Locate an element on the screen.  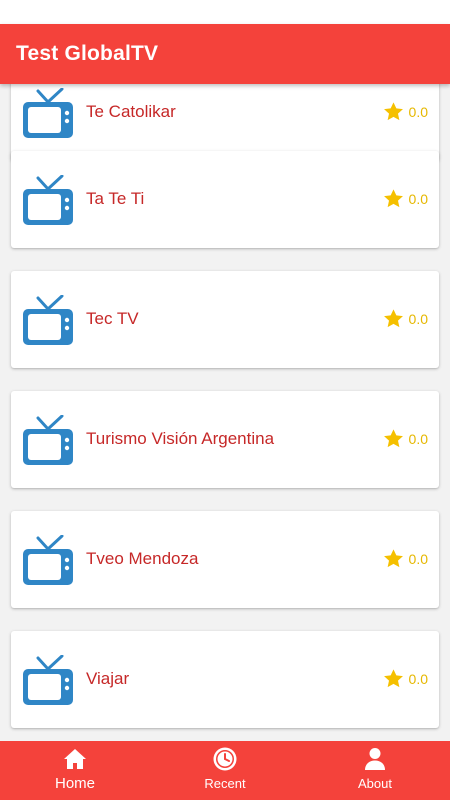
nav-recent-label: Recent is located at coordinates (225, 783).